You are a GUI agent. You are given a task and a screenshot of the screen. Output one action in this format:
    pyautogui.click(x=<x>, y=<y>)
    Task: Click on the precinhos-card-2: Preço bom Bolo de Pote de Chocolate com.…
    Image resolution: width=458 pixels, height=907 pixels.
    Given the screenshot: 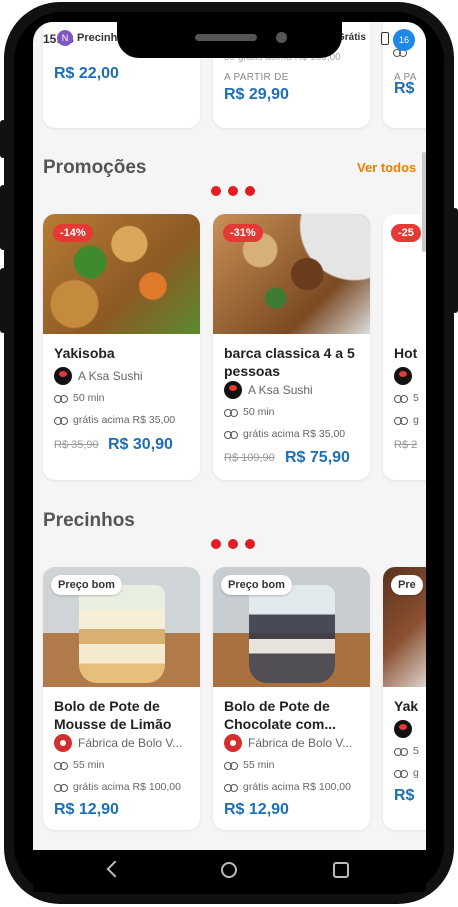 What is the action you would take?
    pyautogui.click(x=291, y=698)
    